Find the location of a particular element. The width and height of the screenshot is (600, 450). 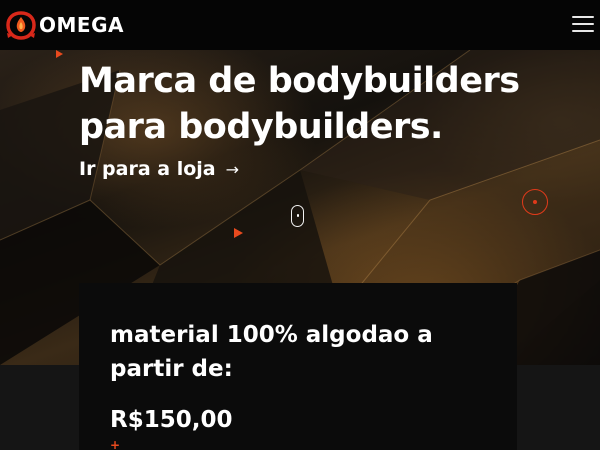

arrow-right-icon: → is located at coordinates (232, 169).